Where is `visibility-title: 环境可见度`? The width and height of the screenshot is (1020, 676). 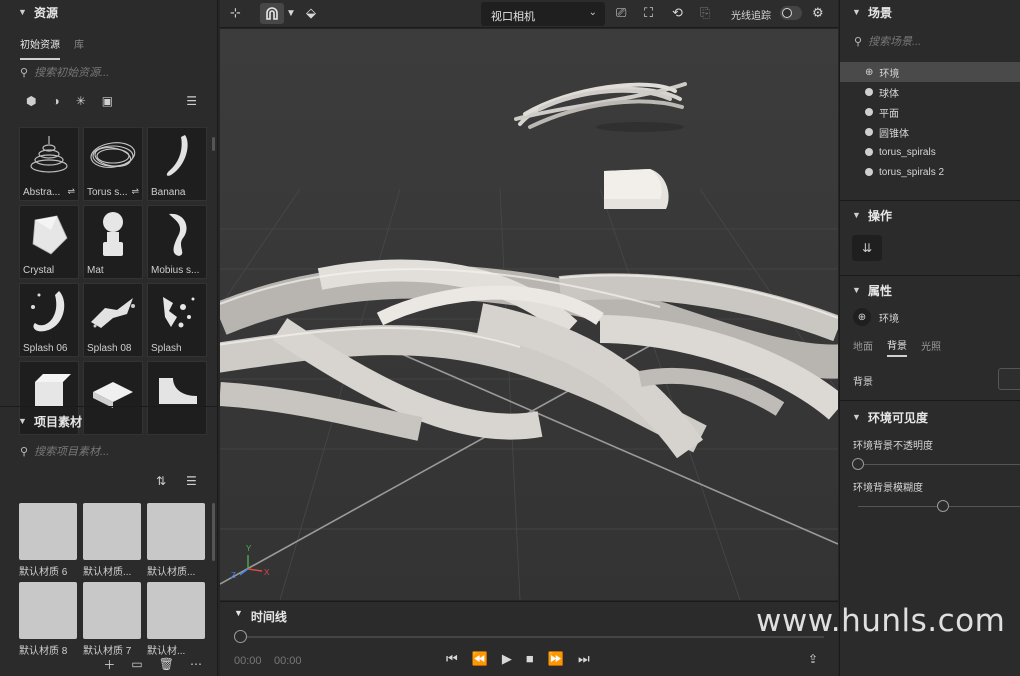
visibility-title: 环境可见度 is located at coordinates (898, 417).